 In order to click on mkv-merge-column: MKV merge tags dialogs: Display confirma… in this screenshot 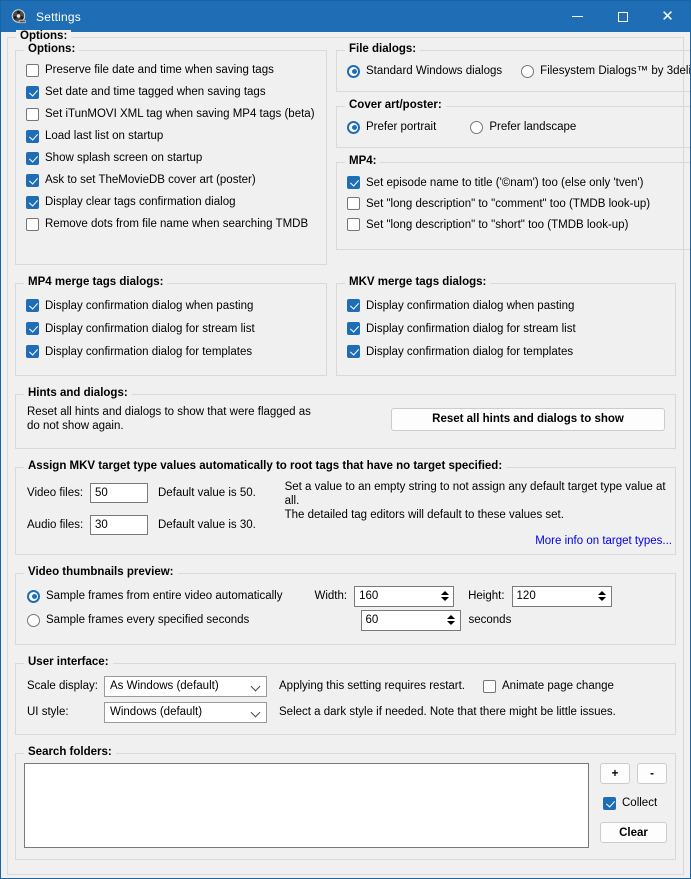, I will do `click(506, 326)`.